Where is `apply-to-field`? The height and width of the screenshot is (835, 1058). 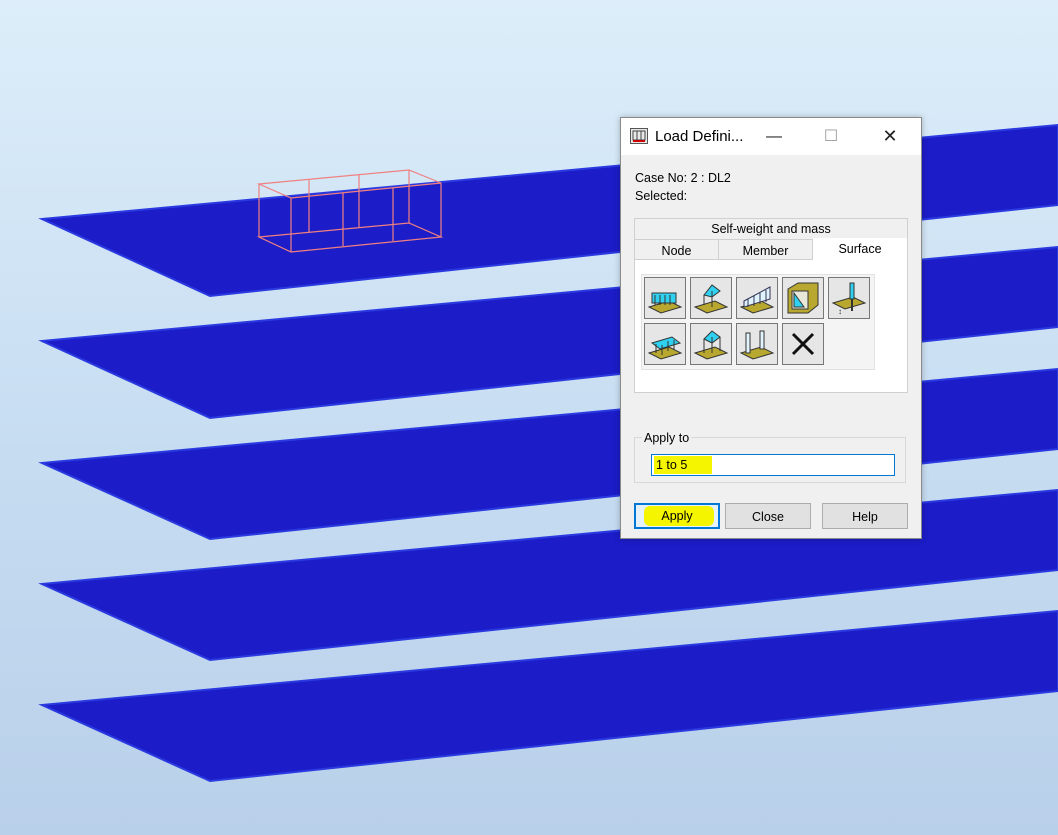 apply-to-field is located at coordinates (775, 465).